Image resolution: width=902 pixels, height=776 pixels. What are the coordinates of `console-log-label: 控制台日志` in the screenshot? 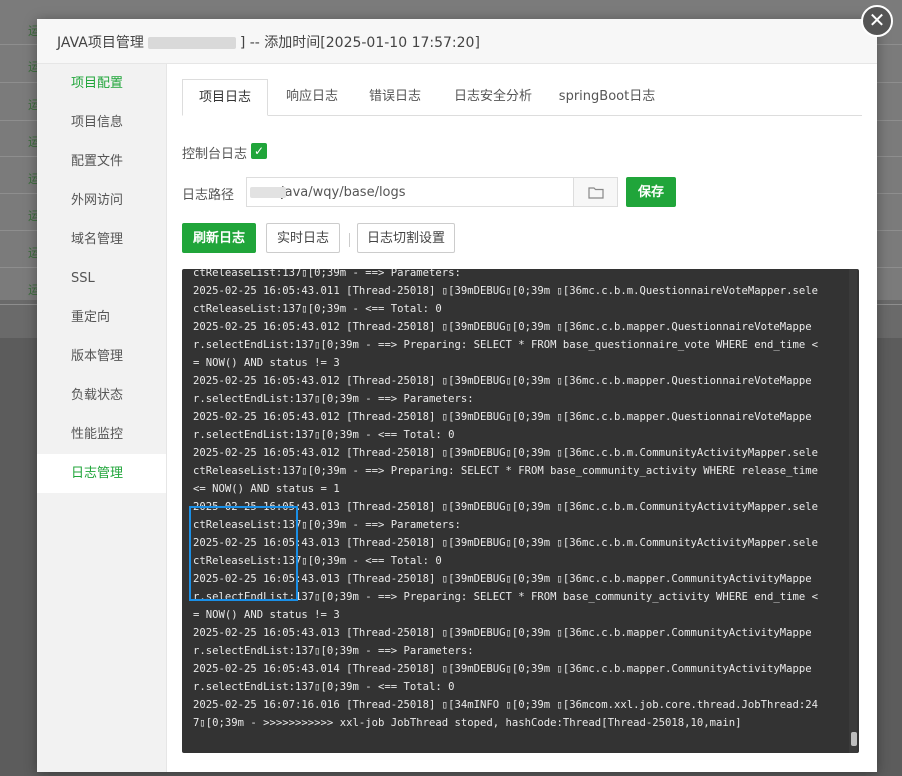 It's located at (215, 154).